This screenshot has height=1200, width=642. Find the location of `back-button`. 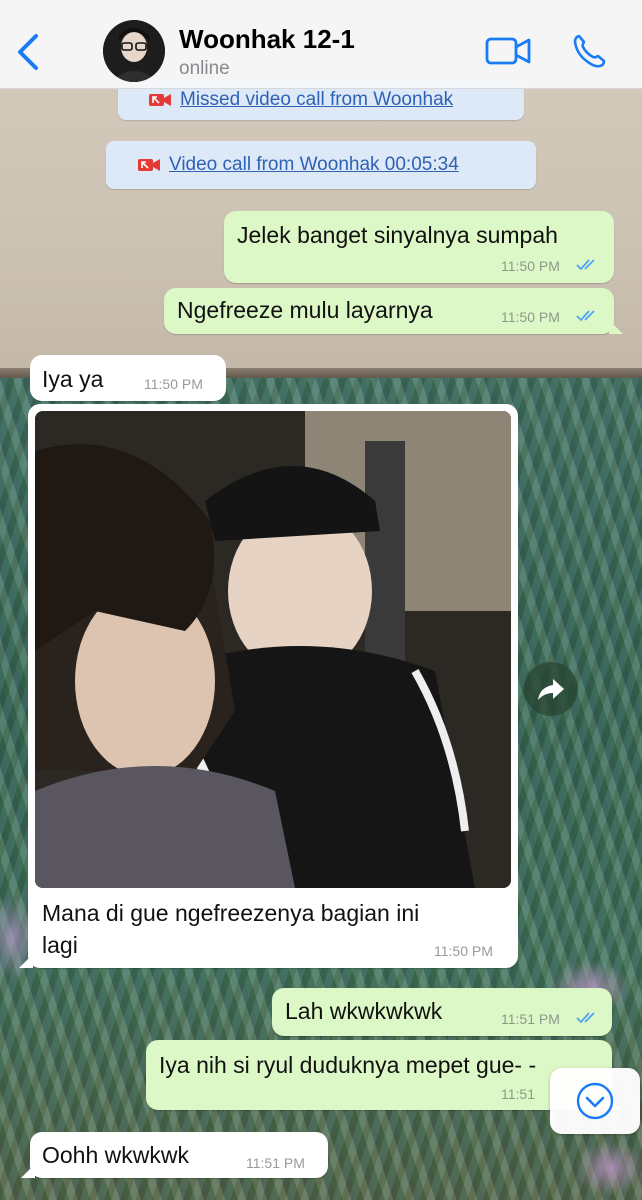

back-button is located at coordinates (28, 52).